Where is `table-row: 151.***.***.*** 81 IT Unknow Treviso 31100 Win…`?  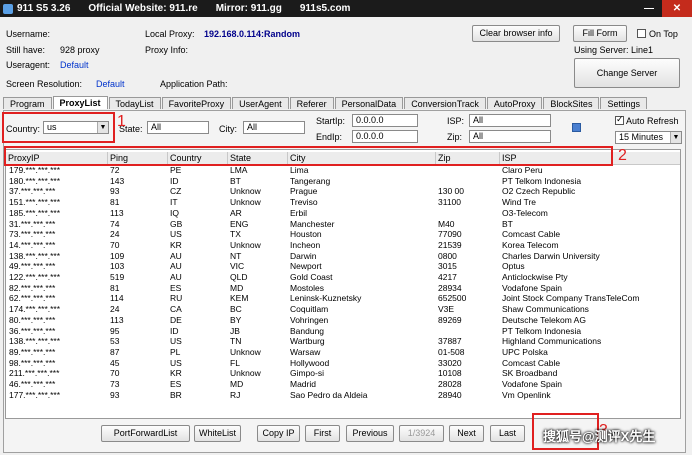 table-row: 151.***.***.*** 81 IT Unknow Treviso 31100 Win… is located at coordinates (343, 202).